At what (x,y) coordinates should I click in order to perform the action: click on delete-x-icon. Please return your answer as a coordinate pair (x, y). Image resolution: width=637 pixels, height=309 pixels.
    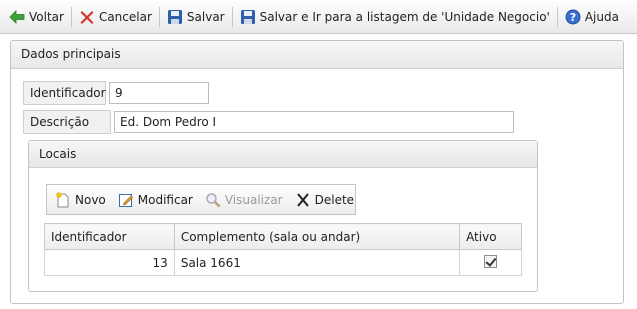
    Looking at the image, I should click on (303, 200).